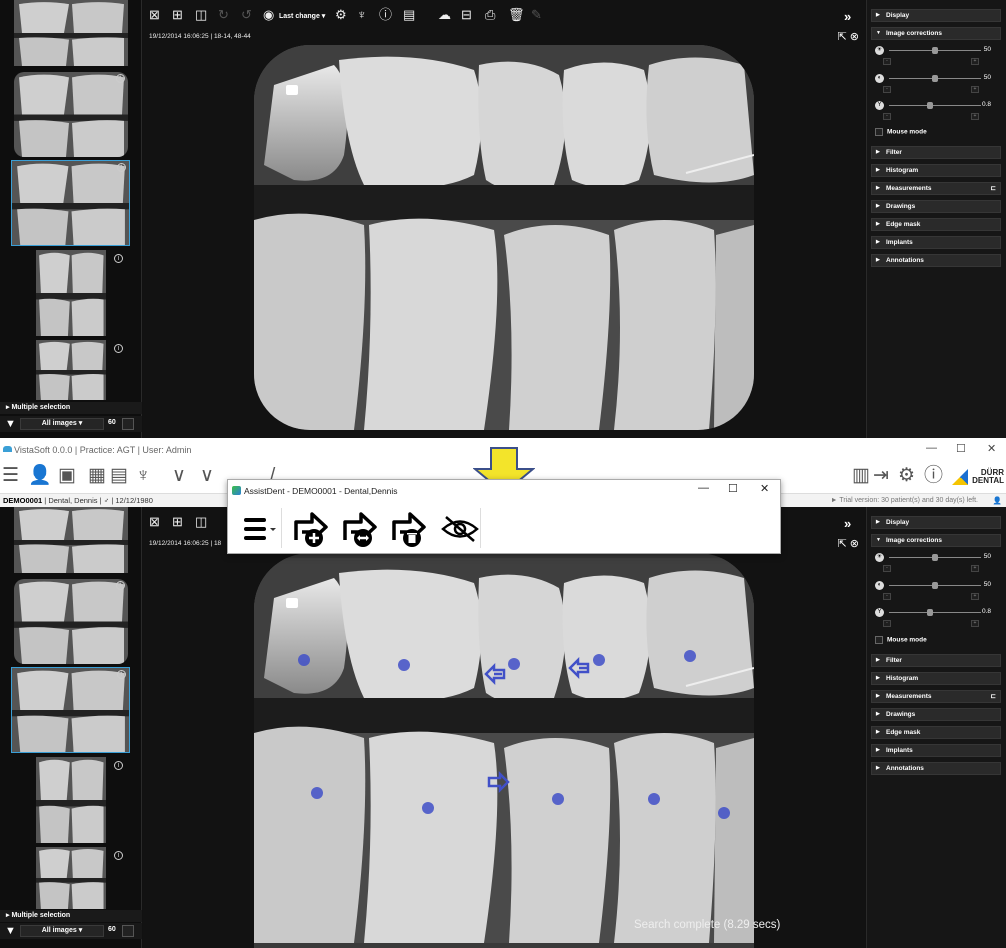 Image resolution: width=1006 pixels, height=948 pixels. Describe the element at coordinates (71, 408) in the screenshot. I see `multiple-selection-toggle: ▸ Multiple selection` at that location.